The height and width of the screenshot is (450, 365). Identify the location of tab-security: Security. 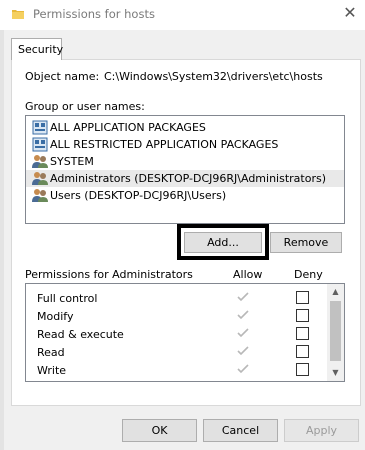
(37, 49).